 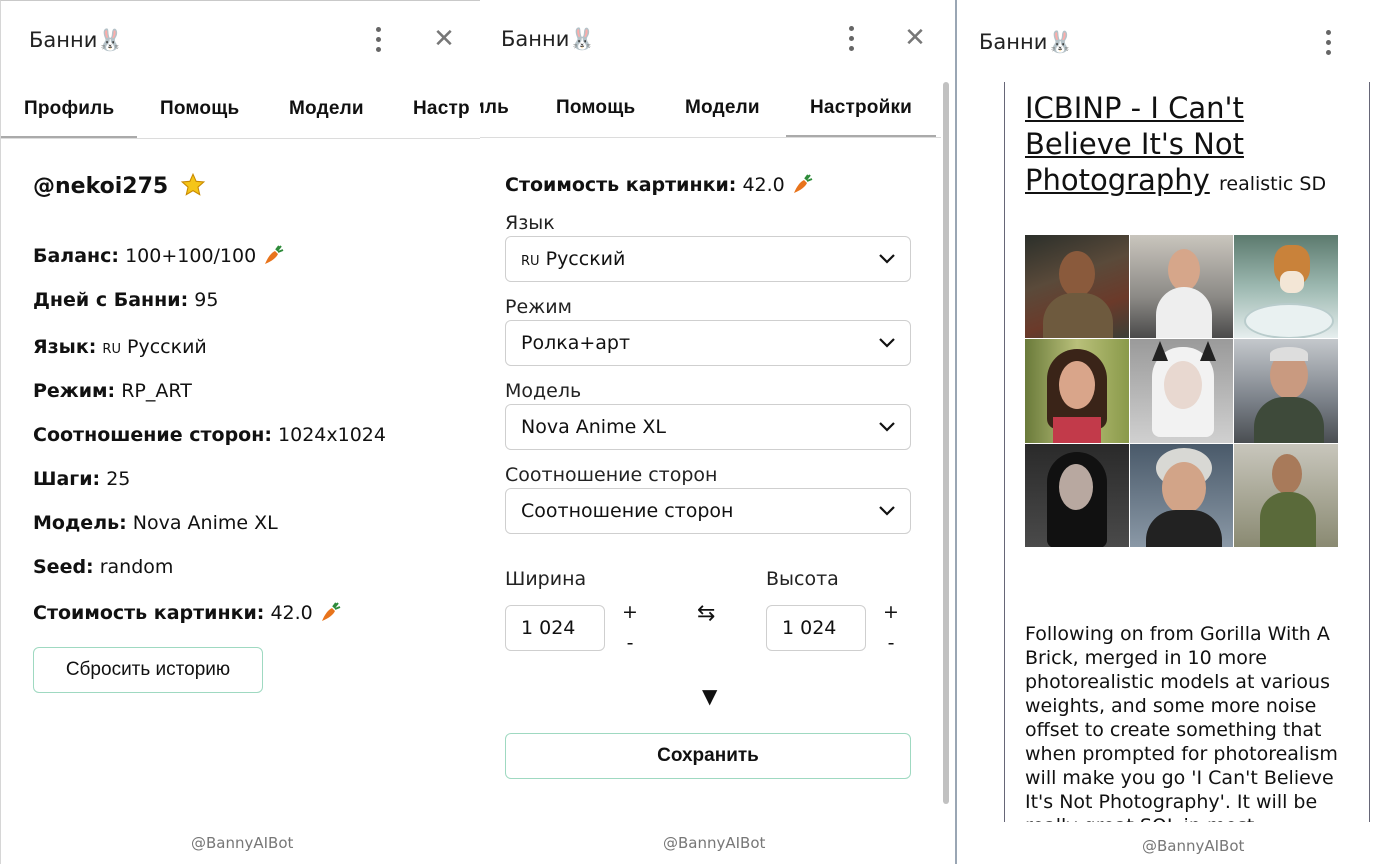 I want to click on cost-row: Стоимость картинки: 42.0, so click(x=660, y=184).